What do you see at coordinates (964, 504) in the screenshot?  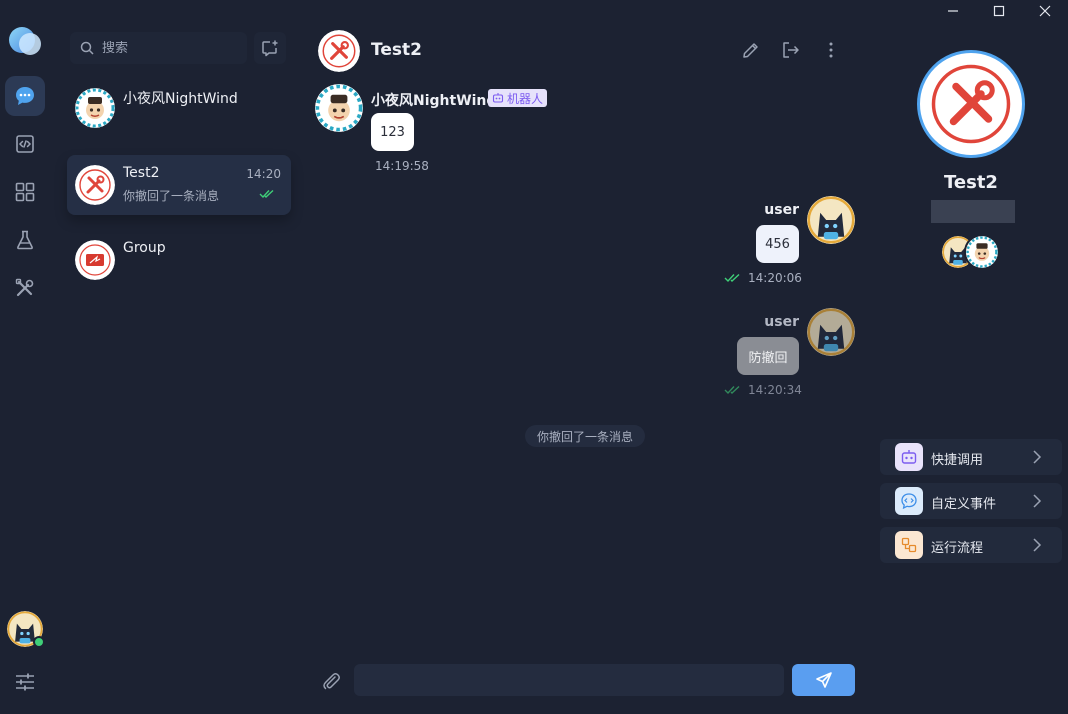 I see `action-label: 自定义事件` at bounding box center [964, 504].